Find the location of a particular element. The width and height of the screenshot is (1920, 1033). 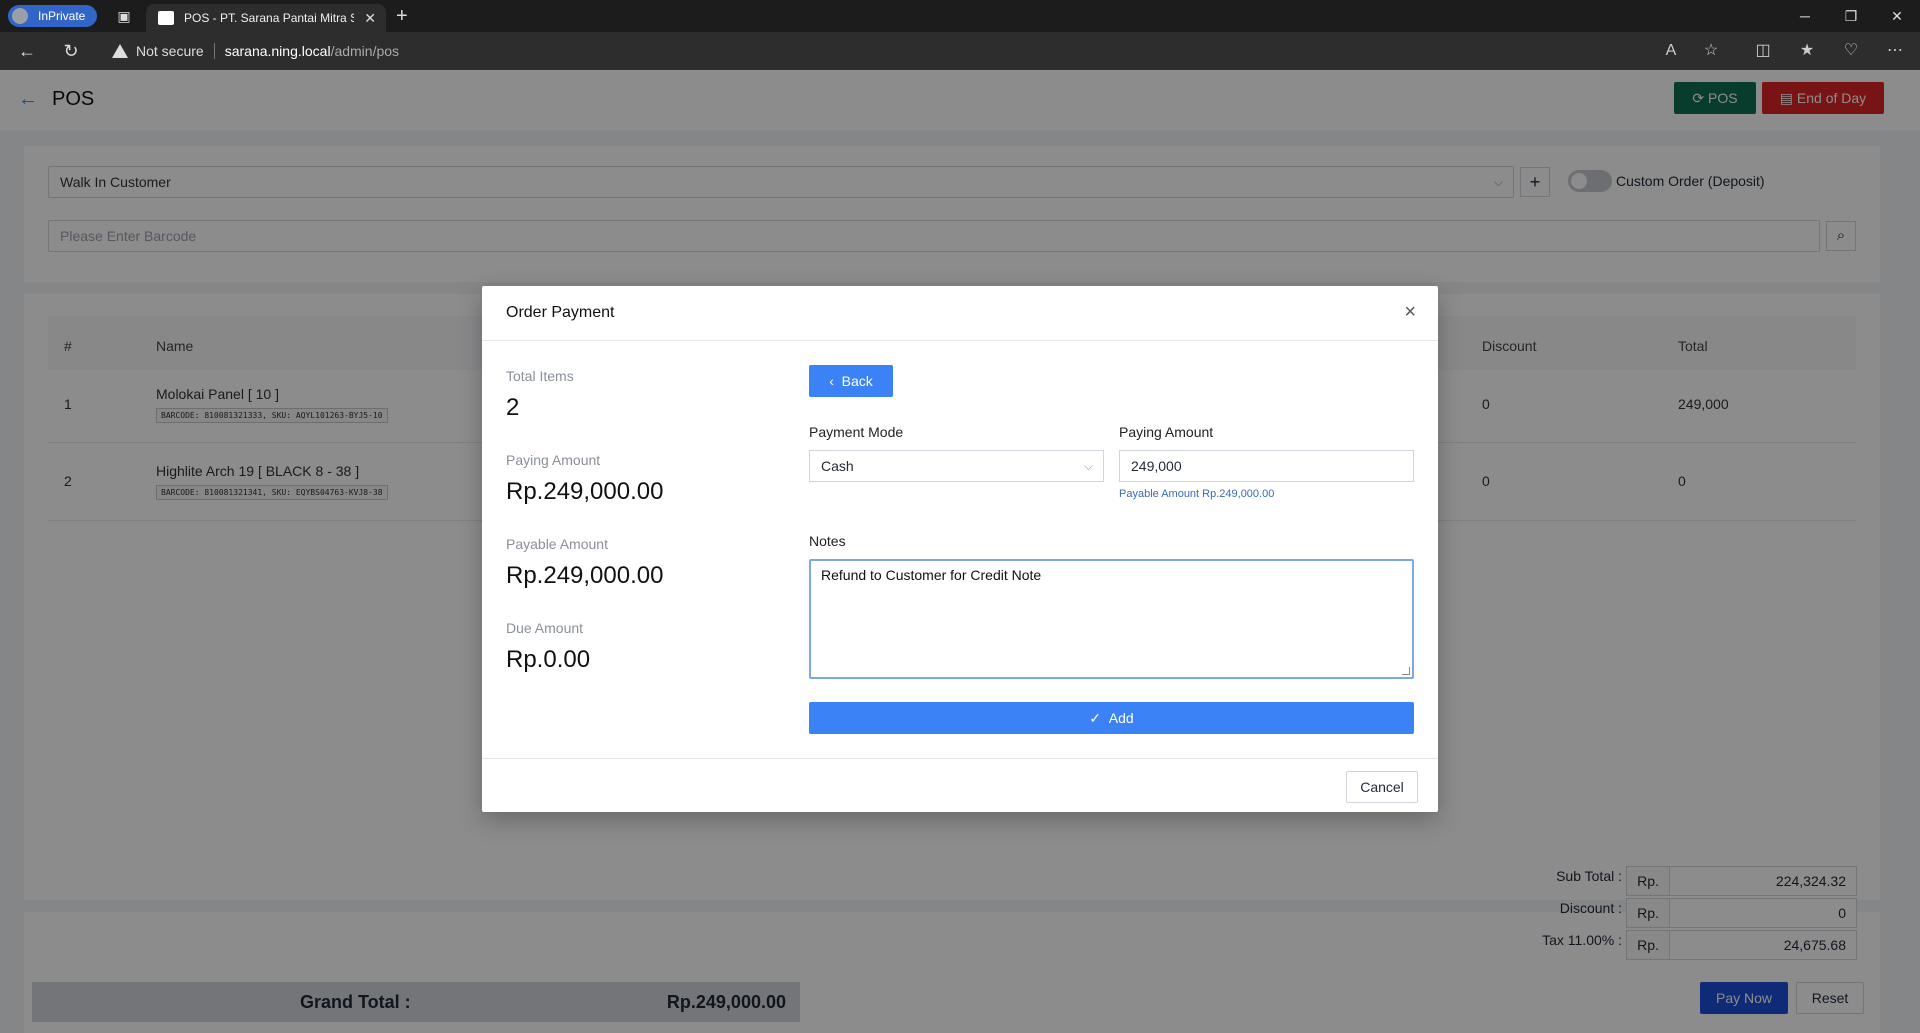

more-menu-icon: ⋯ is located at coordinates (1895, 51).